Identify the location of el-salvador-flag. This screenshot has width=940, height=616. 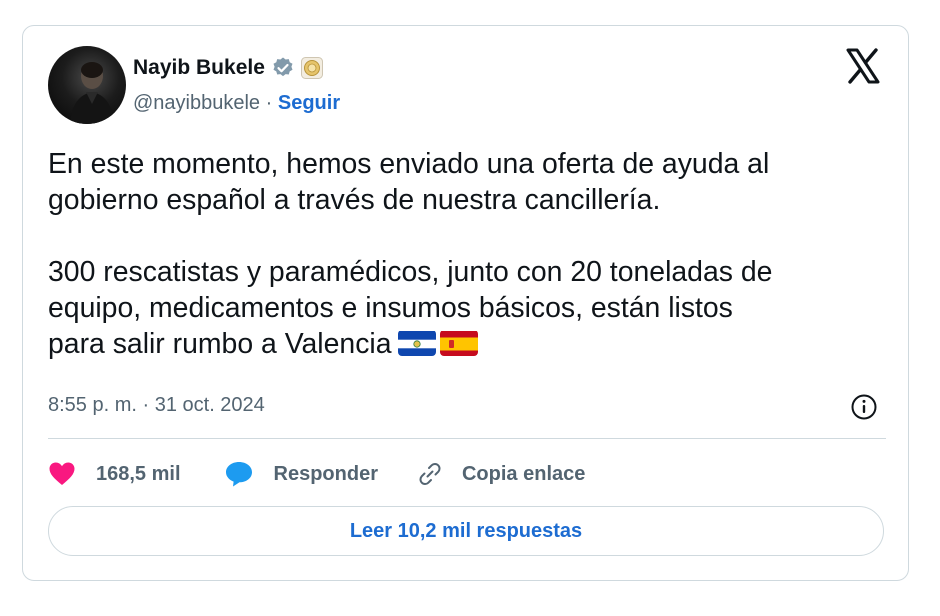
(416, 343).